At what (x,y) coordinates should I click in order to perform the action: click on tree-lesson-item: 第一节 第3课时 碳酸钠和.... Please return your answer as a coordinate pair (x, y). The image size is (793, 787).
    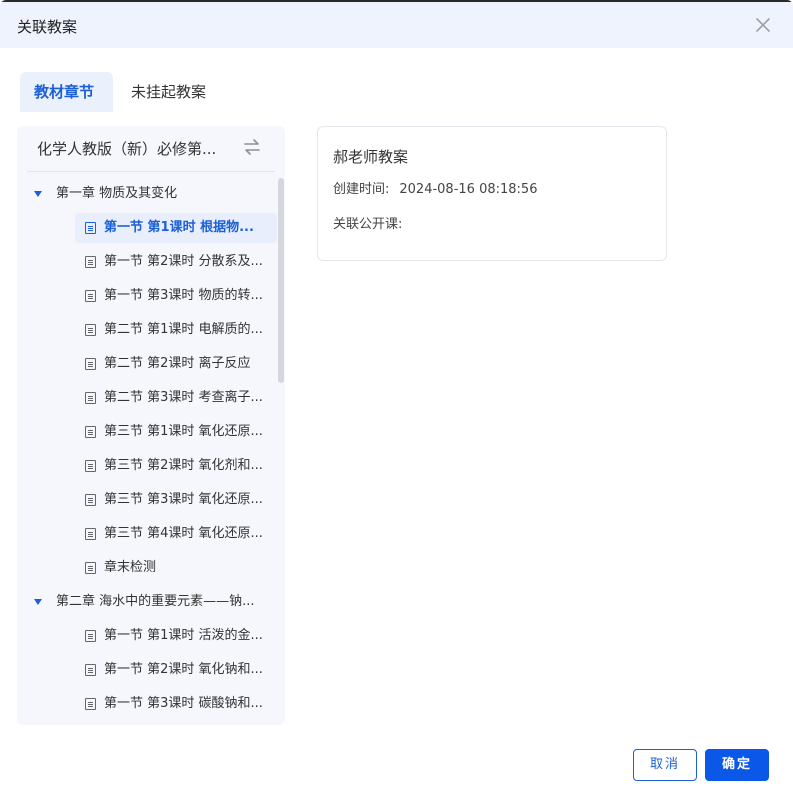
    Looking at the image, I should click on (176, 704).